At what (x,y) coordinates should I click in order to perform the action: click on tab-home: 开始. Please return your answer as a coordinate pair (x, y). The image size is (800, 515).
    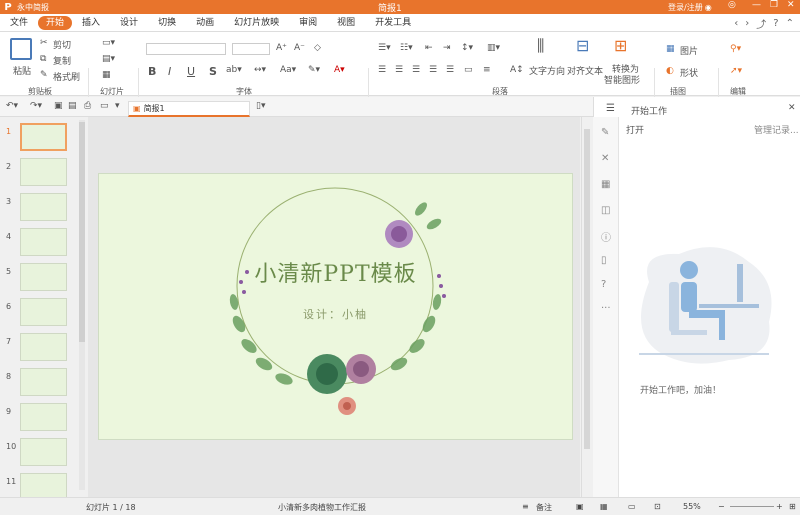
    Looking at the image, I should click on (55, 22).